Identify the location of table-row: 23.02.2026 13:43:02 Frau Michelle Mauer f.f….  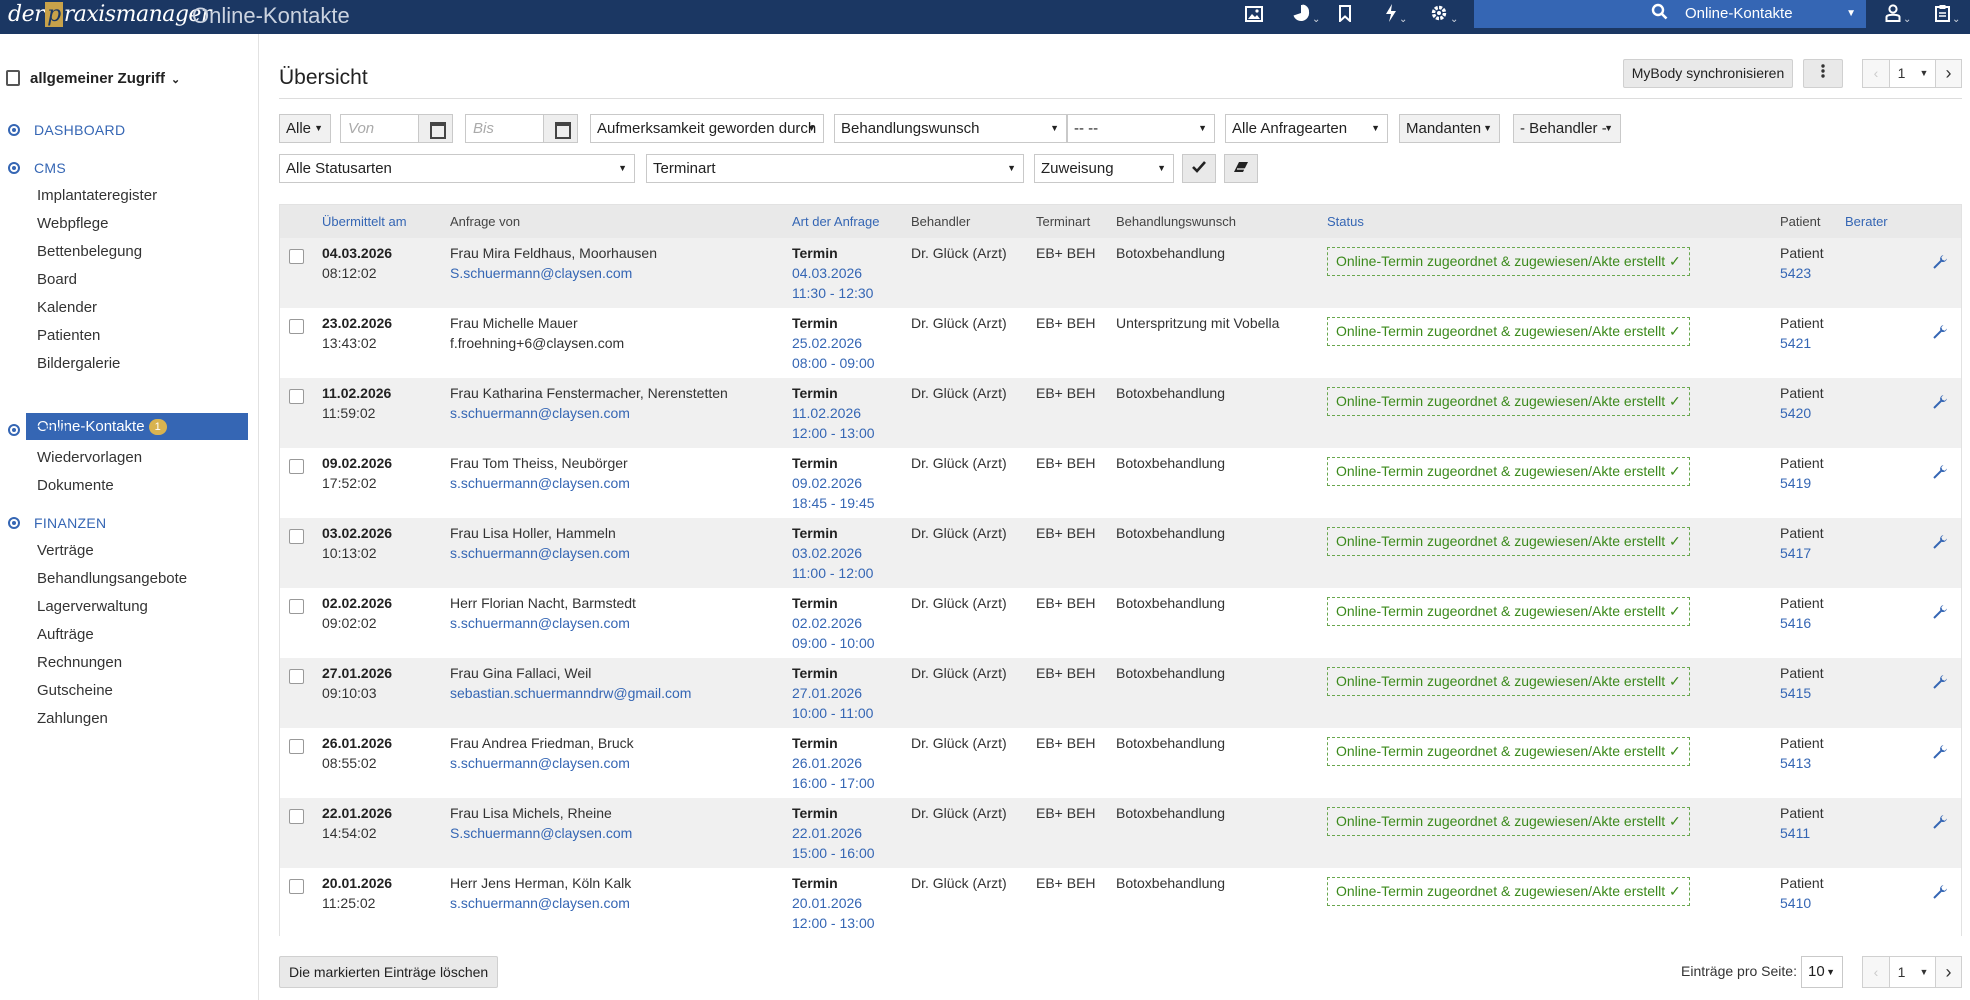
(1120, 343).